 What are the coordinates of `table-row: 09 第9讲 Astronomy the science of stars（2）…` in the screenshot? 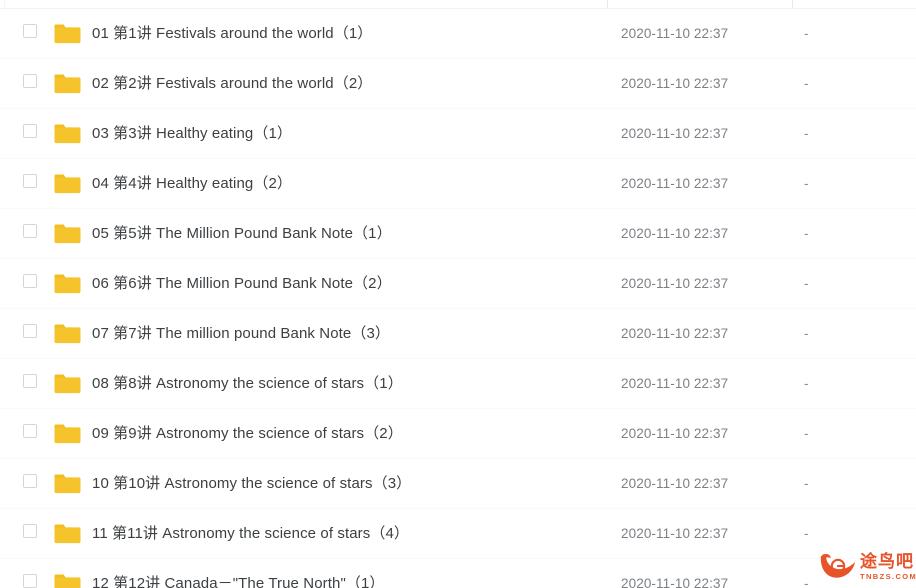 It's located at (458, 434).